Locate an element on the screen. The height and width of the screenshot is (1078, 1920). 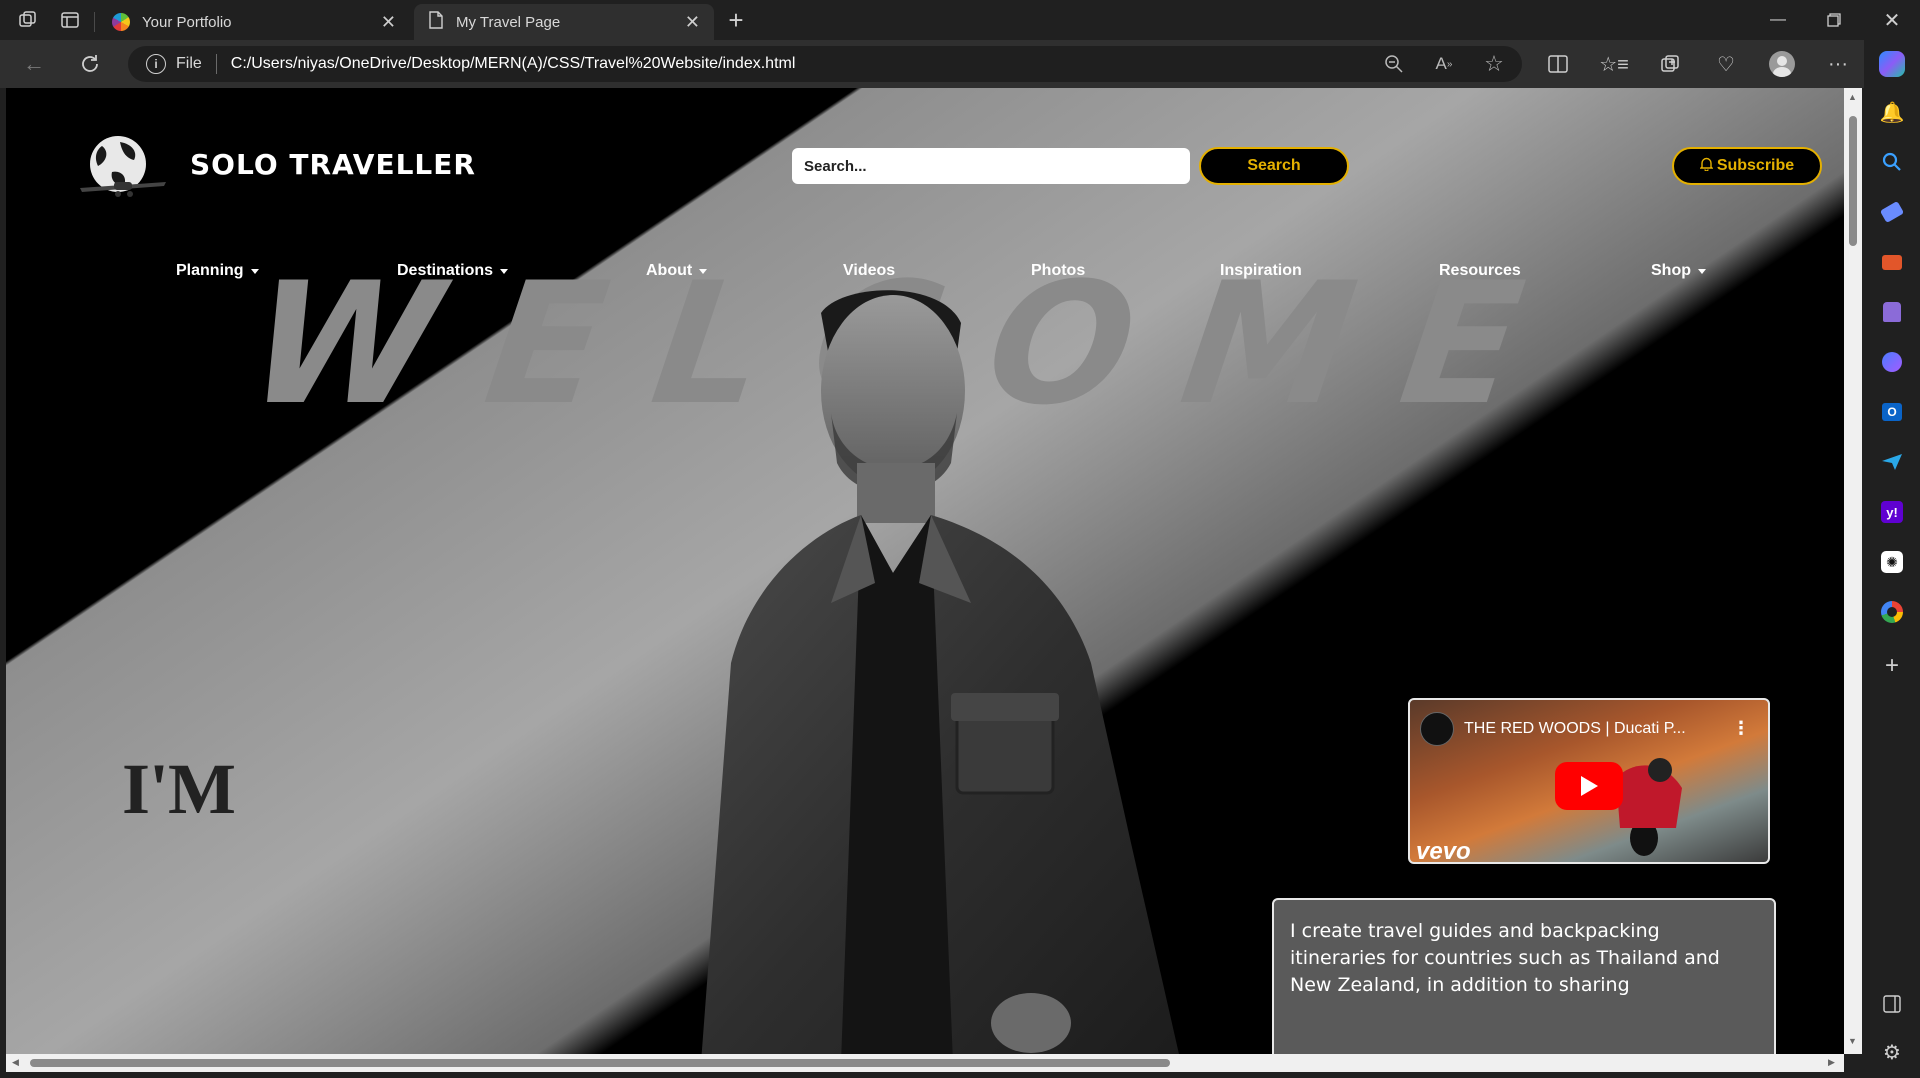
search-icon is located at coordinates (1892, 162).